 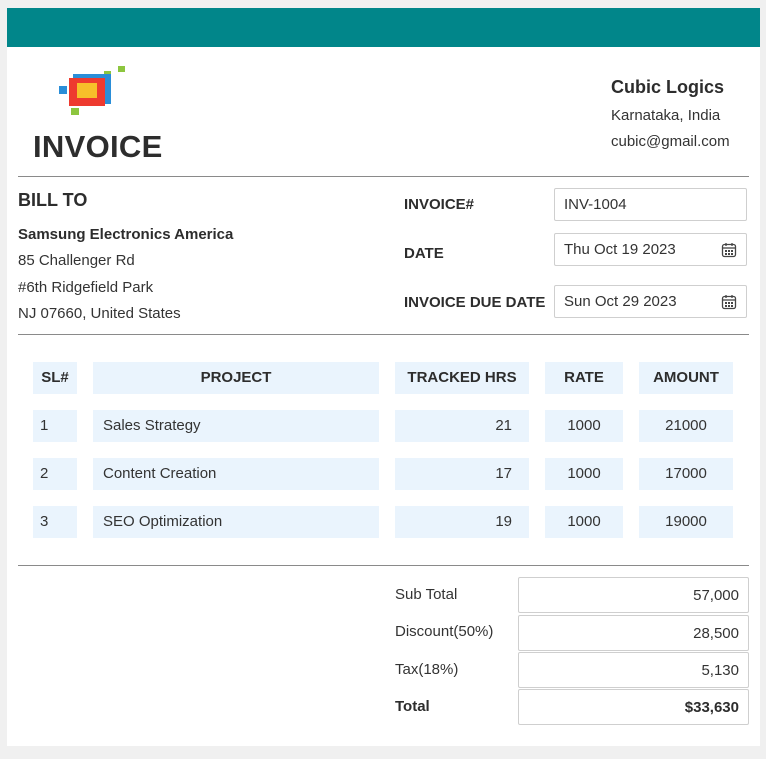 What do you see at coordinates (584, 378) in the screenshot?
I see `column-header-rate: RATE` at bounding box center [584, 378].